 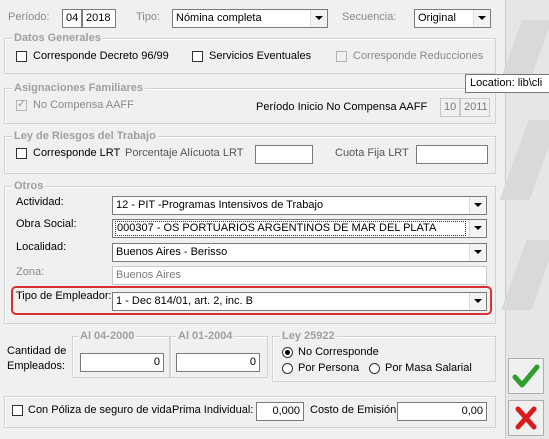 I want to click on zona-label: Zona:, so click(x=30, y=272).